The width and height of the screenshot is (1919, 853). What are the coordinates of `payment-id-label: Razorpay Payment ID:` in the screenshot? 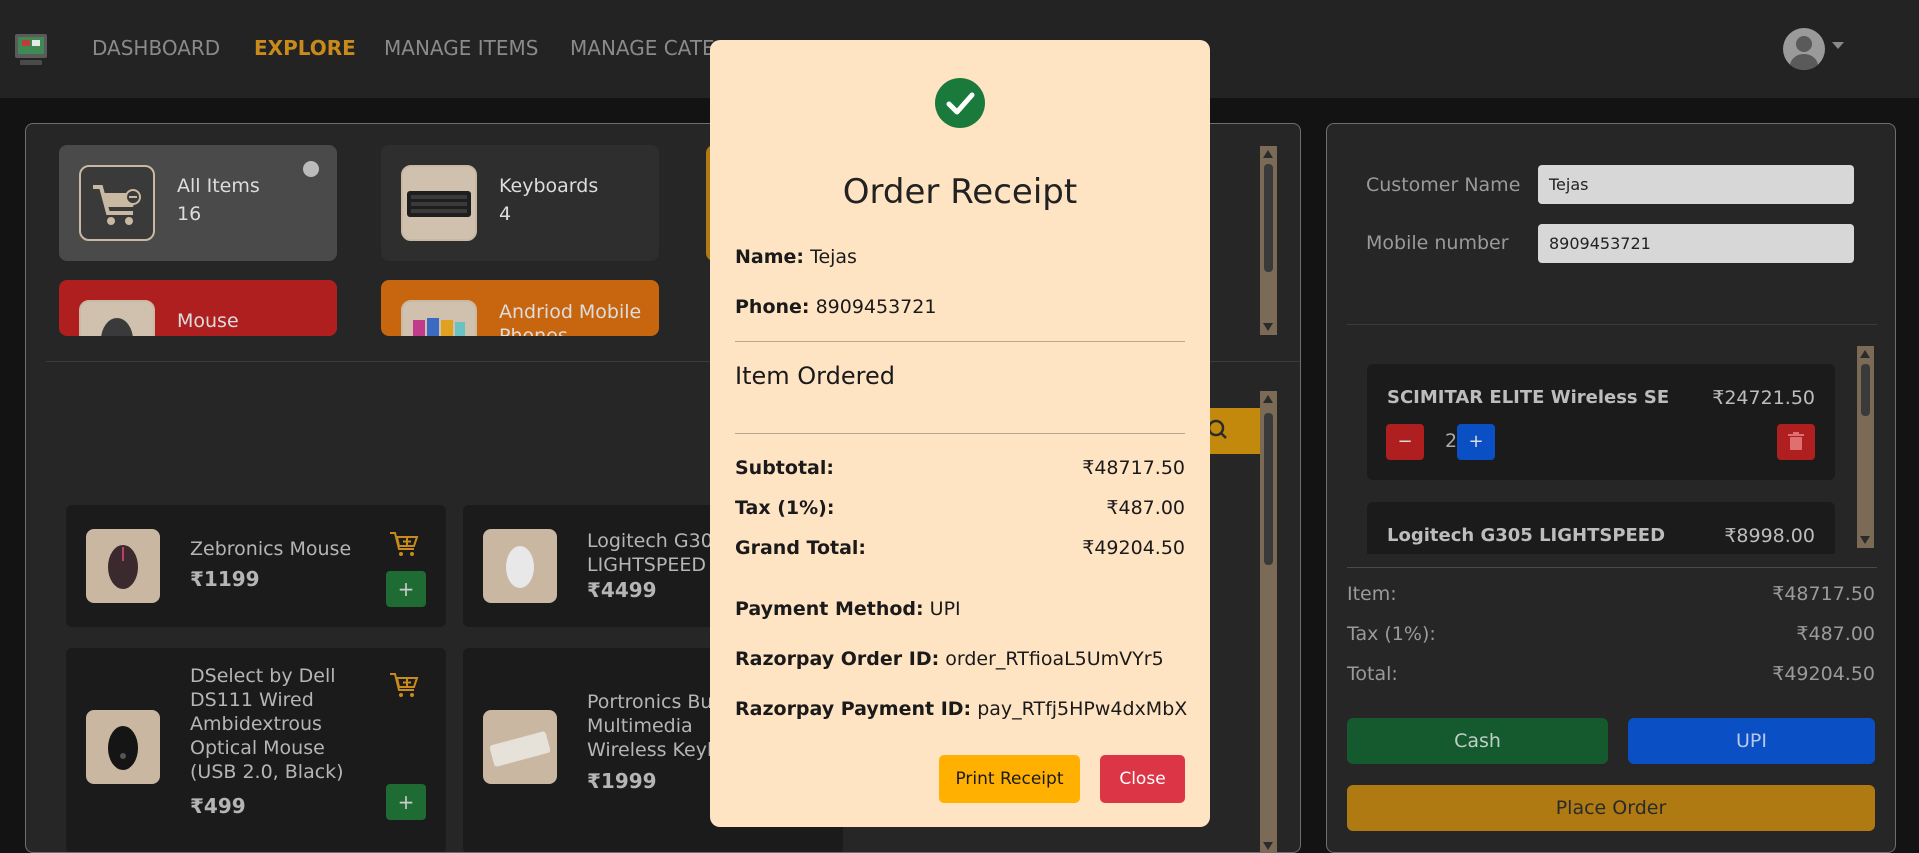 It's located at (853, 709).